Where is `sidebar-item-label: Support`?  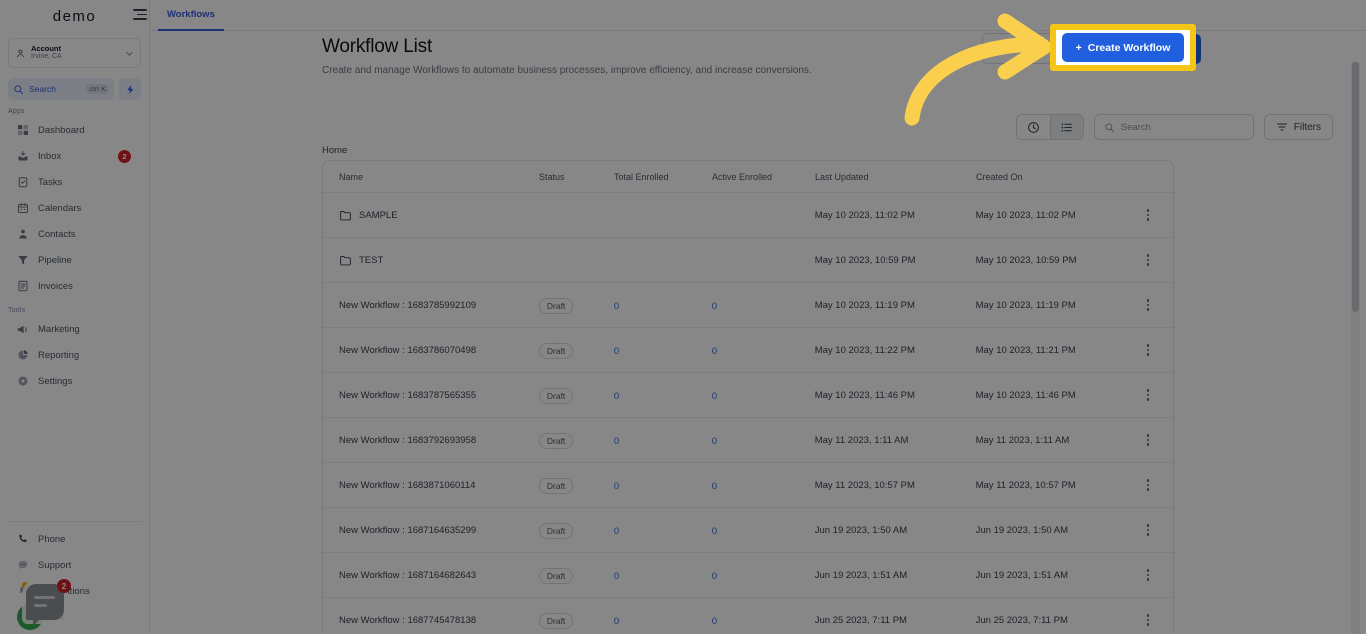 sidebar-item-label: Support is located at coordinates (55, 565).